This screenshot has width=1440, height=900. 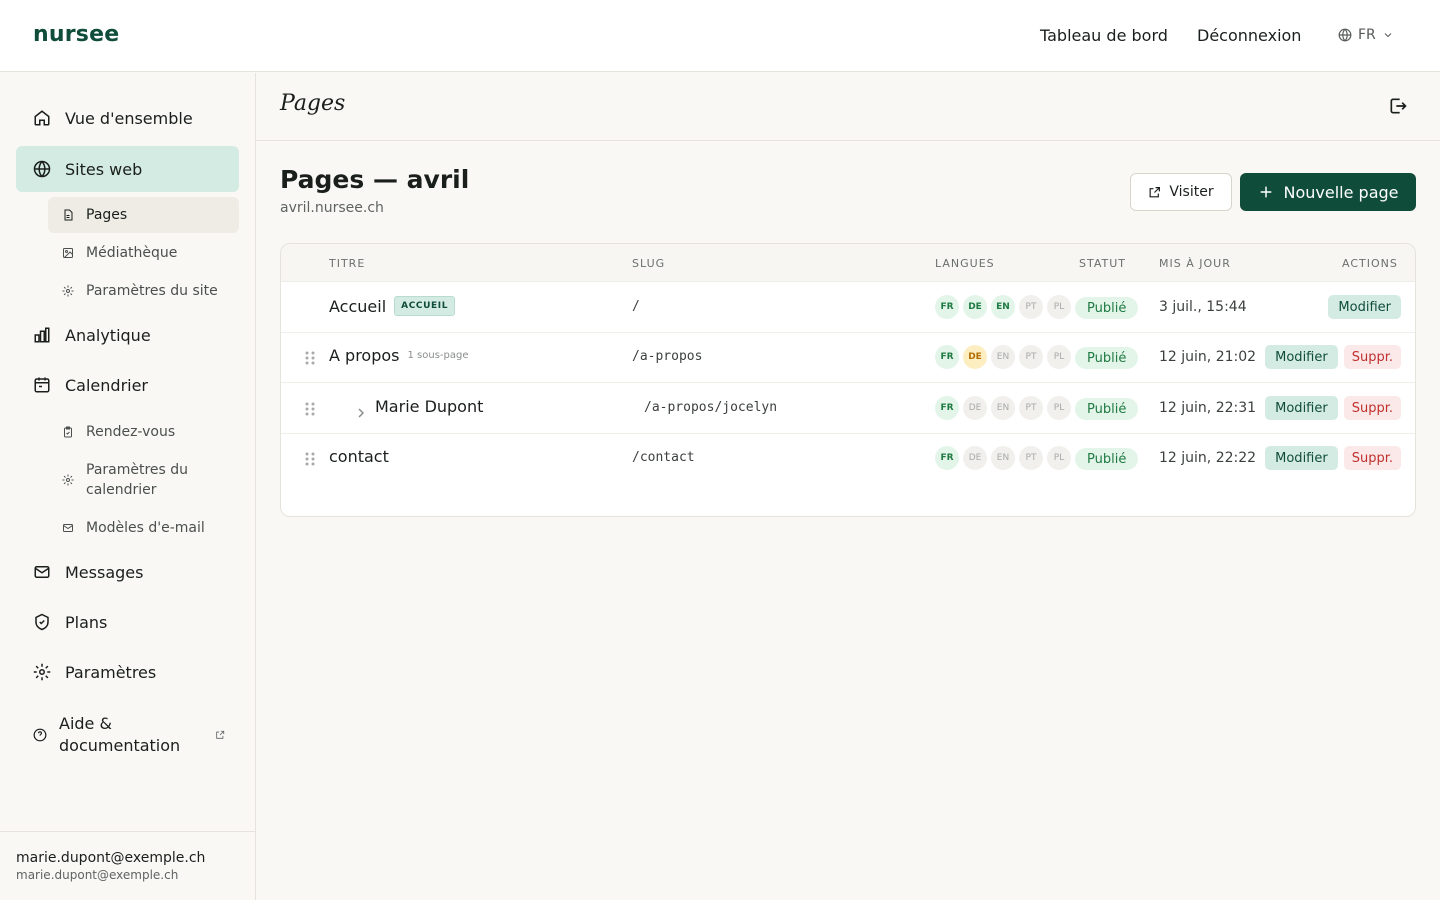 I want to click on sidebar-item-messages: Messages, so click(x=127, y=572).